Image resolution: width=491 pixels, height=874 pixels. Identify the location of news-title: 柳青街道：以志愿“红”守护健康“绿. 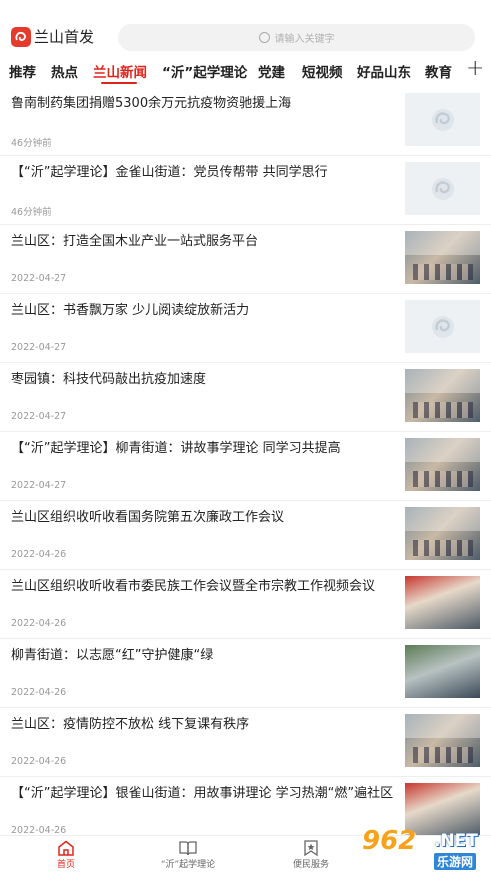
(112, 655).